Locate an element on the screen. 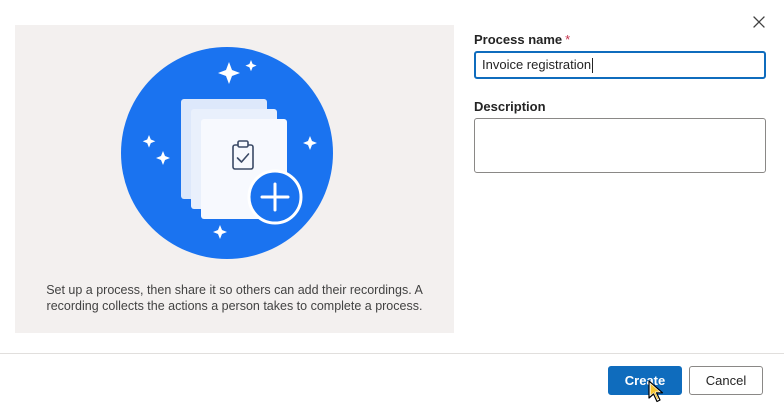 The width and height of the screenshot is (784, 404). create-button: Create is located at coordinates (645, 380).